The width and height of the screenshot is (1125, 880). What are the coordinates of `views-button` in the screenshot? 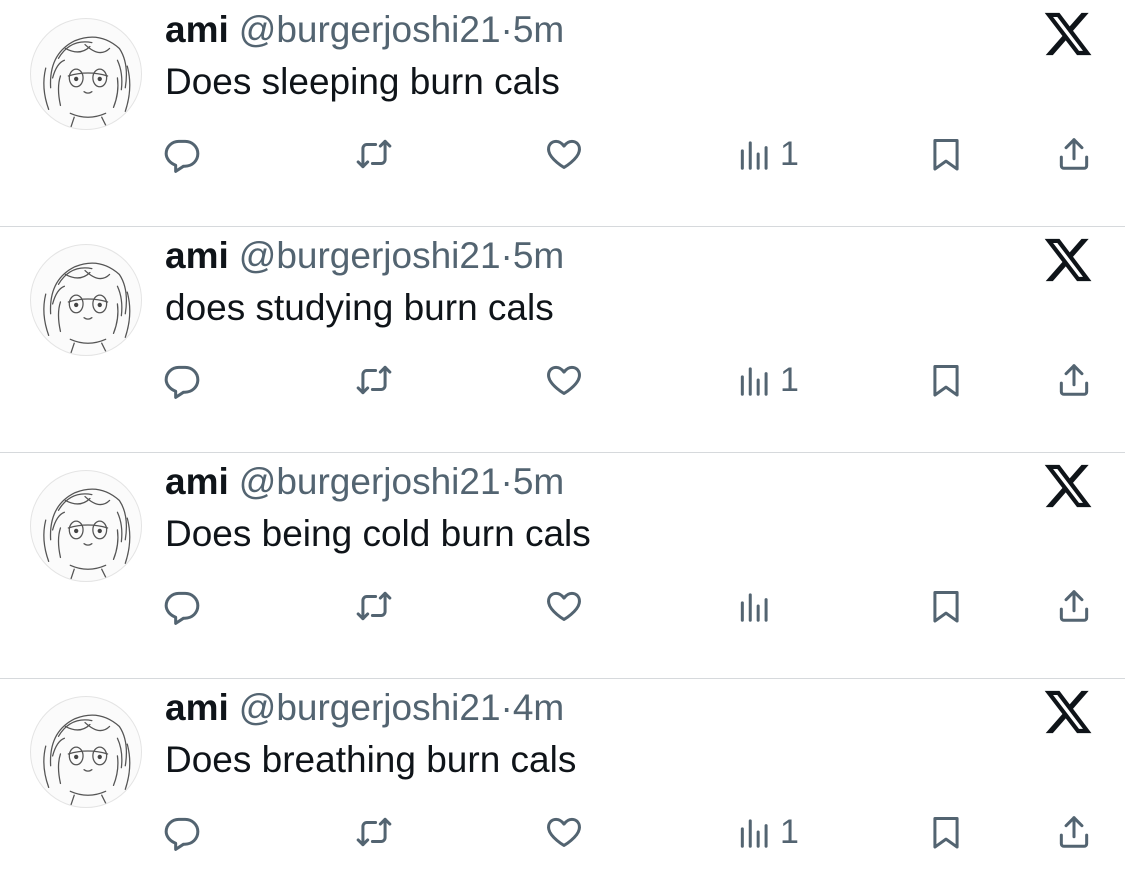 It's located at (758, 606).